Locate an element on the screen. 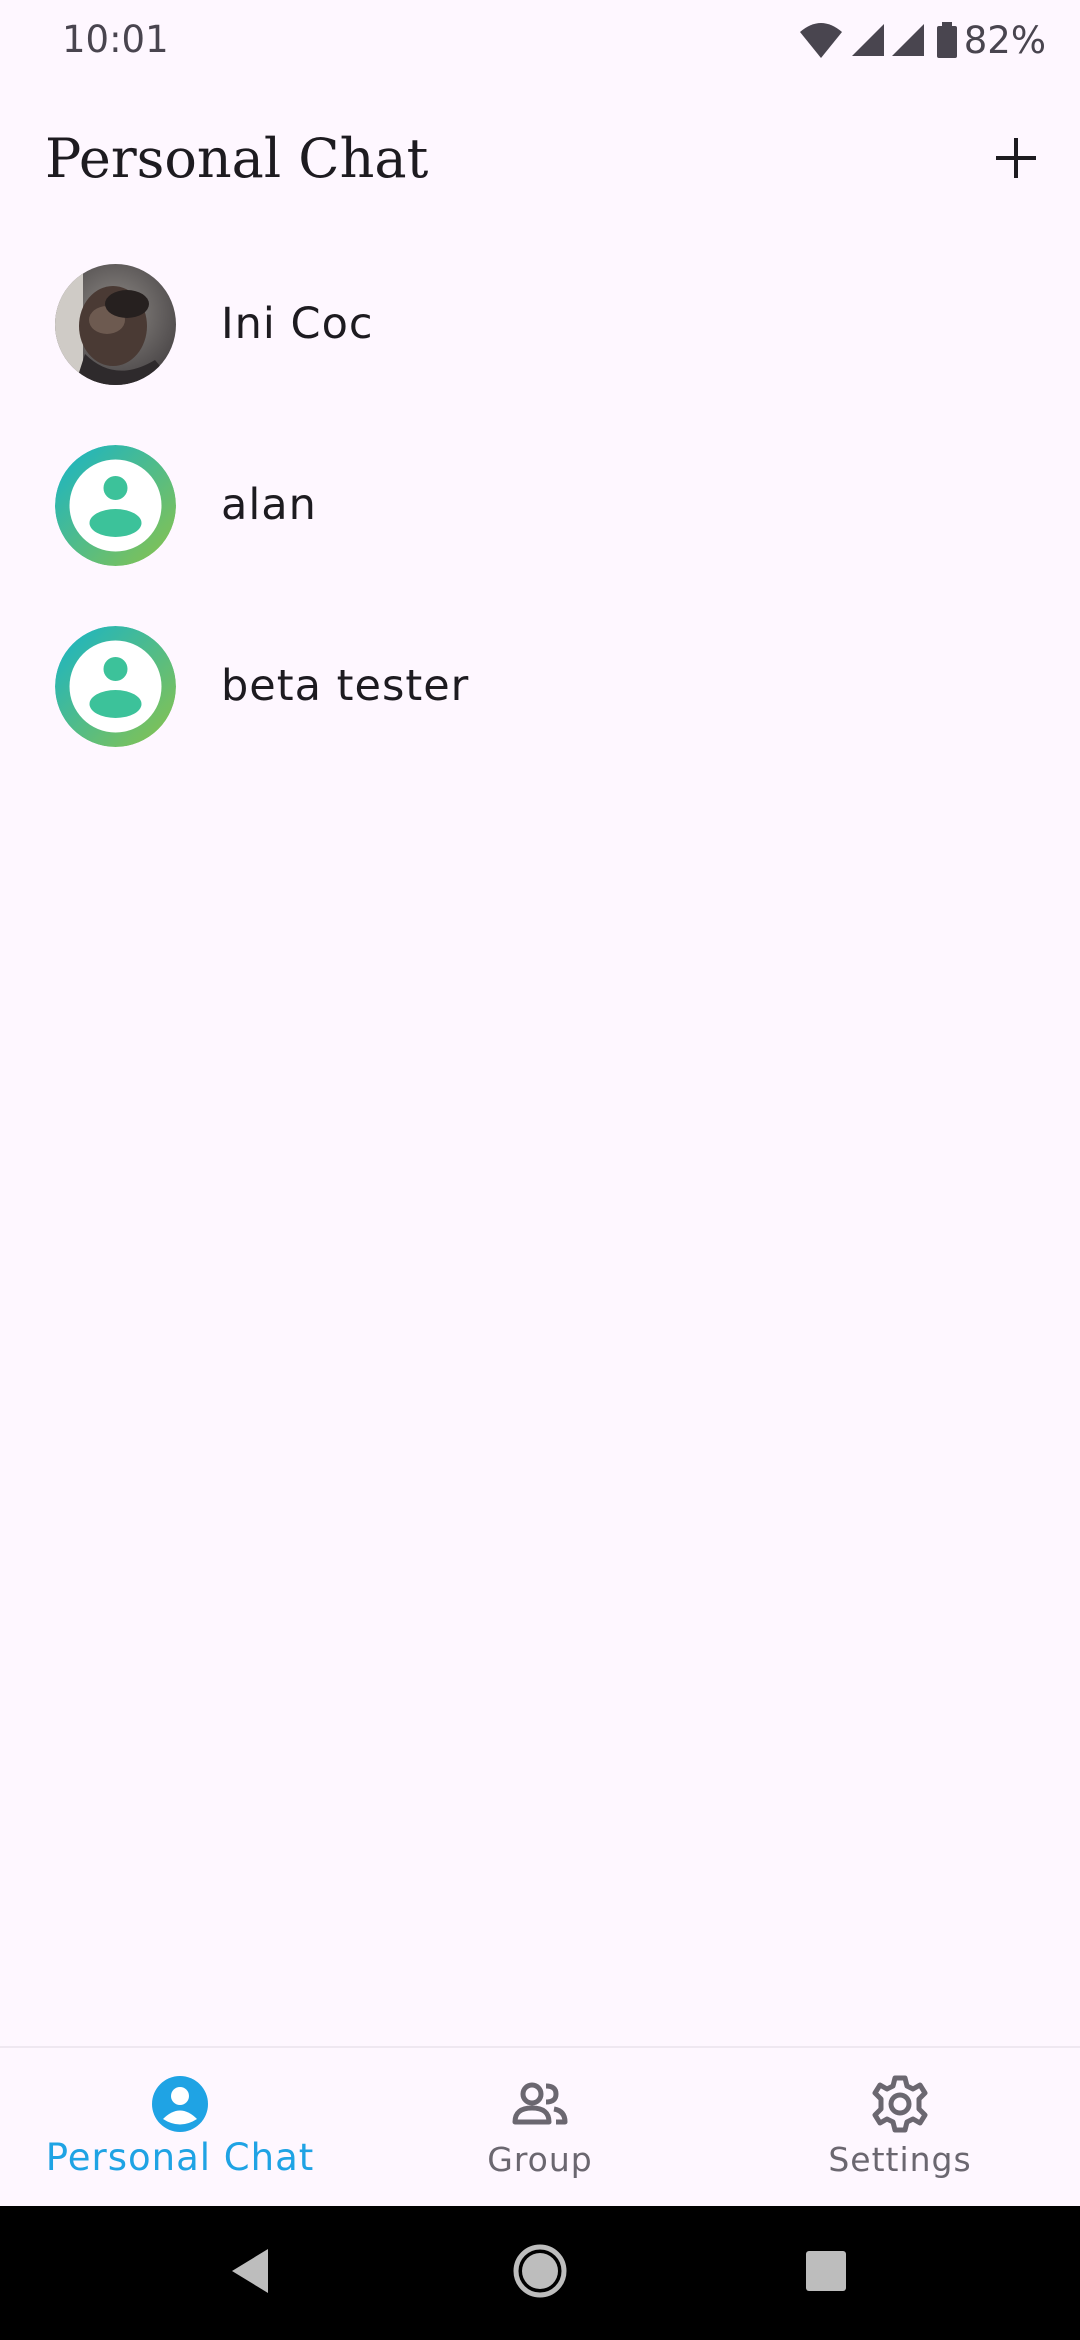 Image resolution: width=1080 pixels, height=2340 pixels. add-chat-button is located at coordinates (1016, 160).